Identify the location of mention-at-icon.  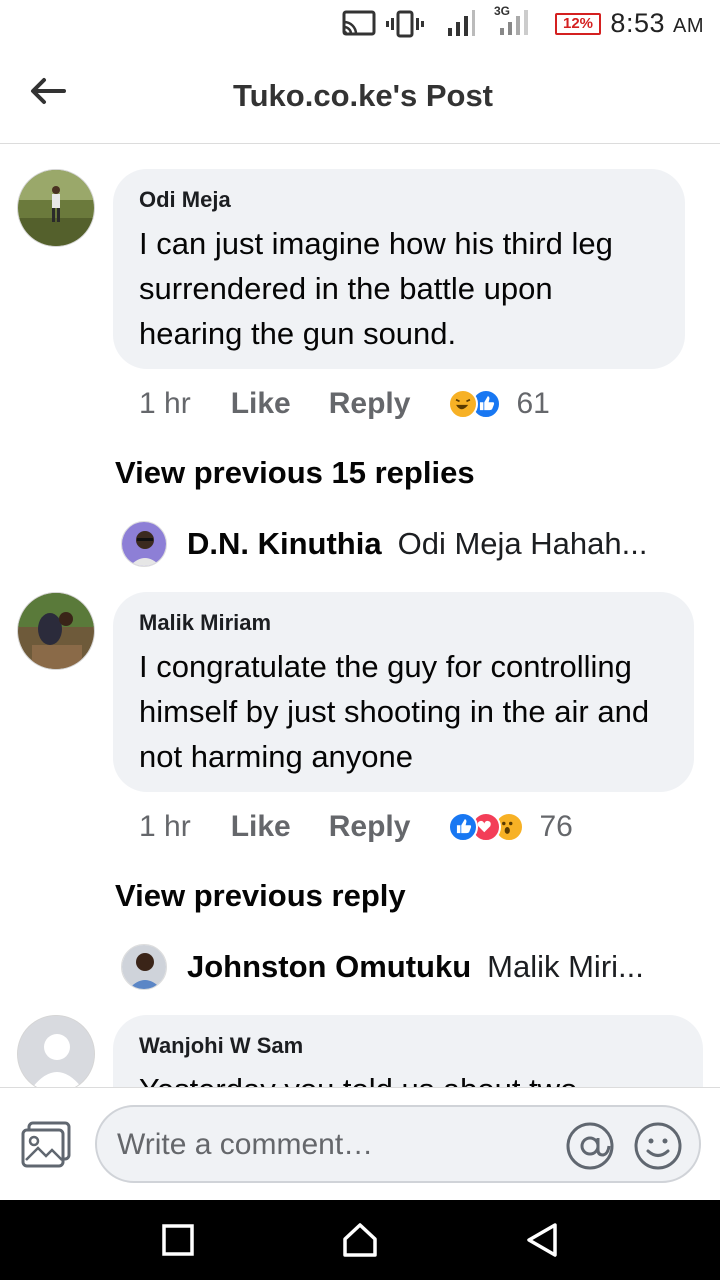
(590, 1146).